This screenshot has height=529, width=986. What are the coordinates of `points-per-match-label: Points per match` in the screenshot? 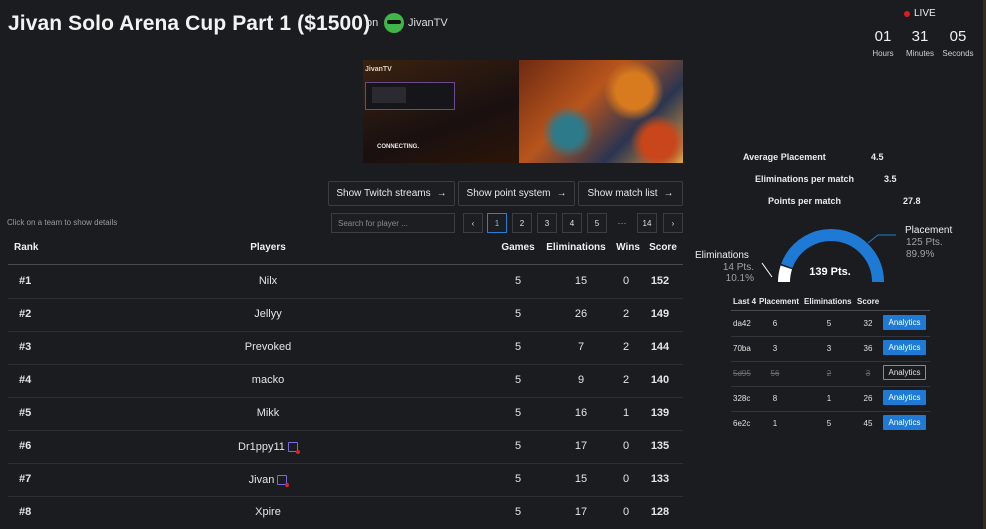 It's located at (805, 201).